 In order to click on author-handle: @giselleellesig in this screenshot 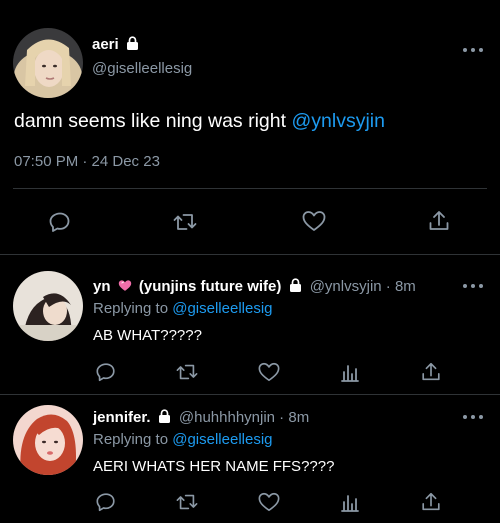, I will do `click(142, 68)`.